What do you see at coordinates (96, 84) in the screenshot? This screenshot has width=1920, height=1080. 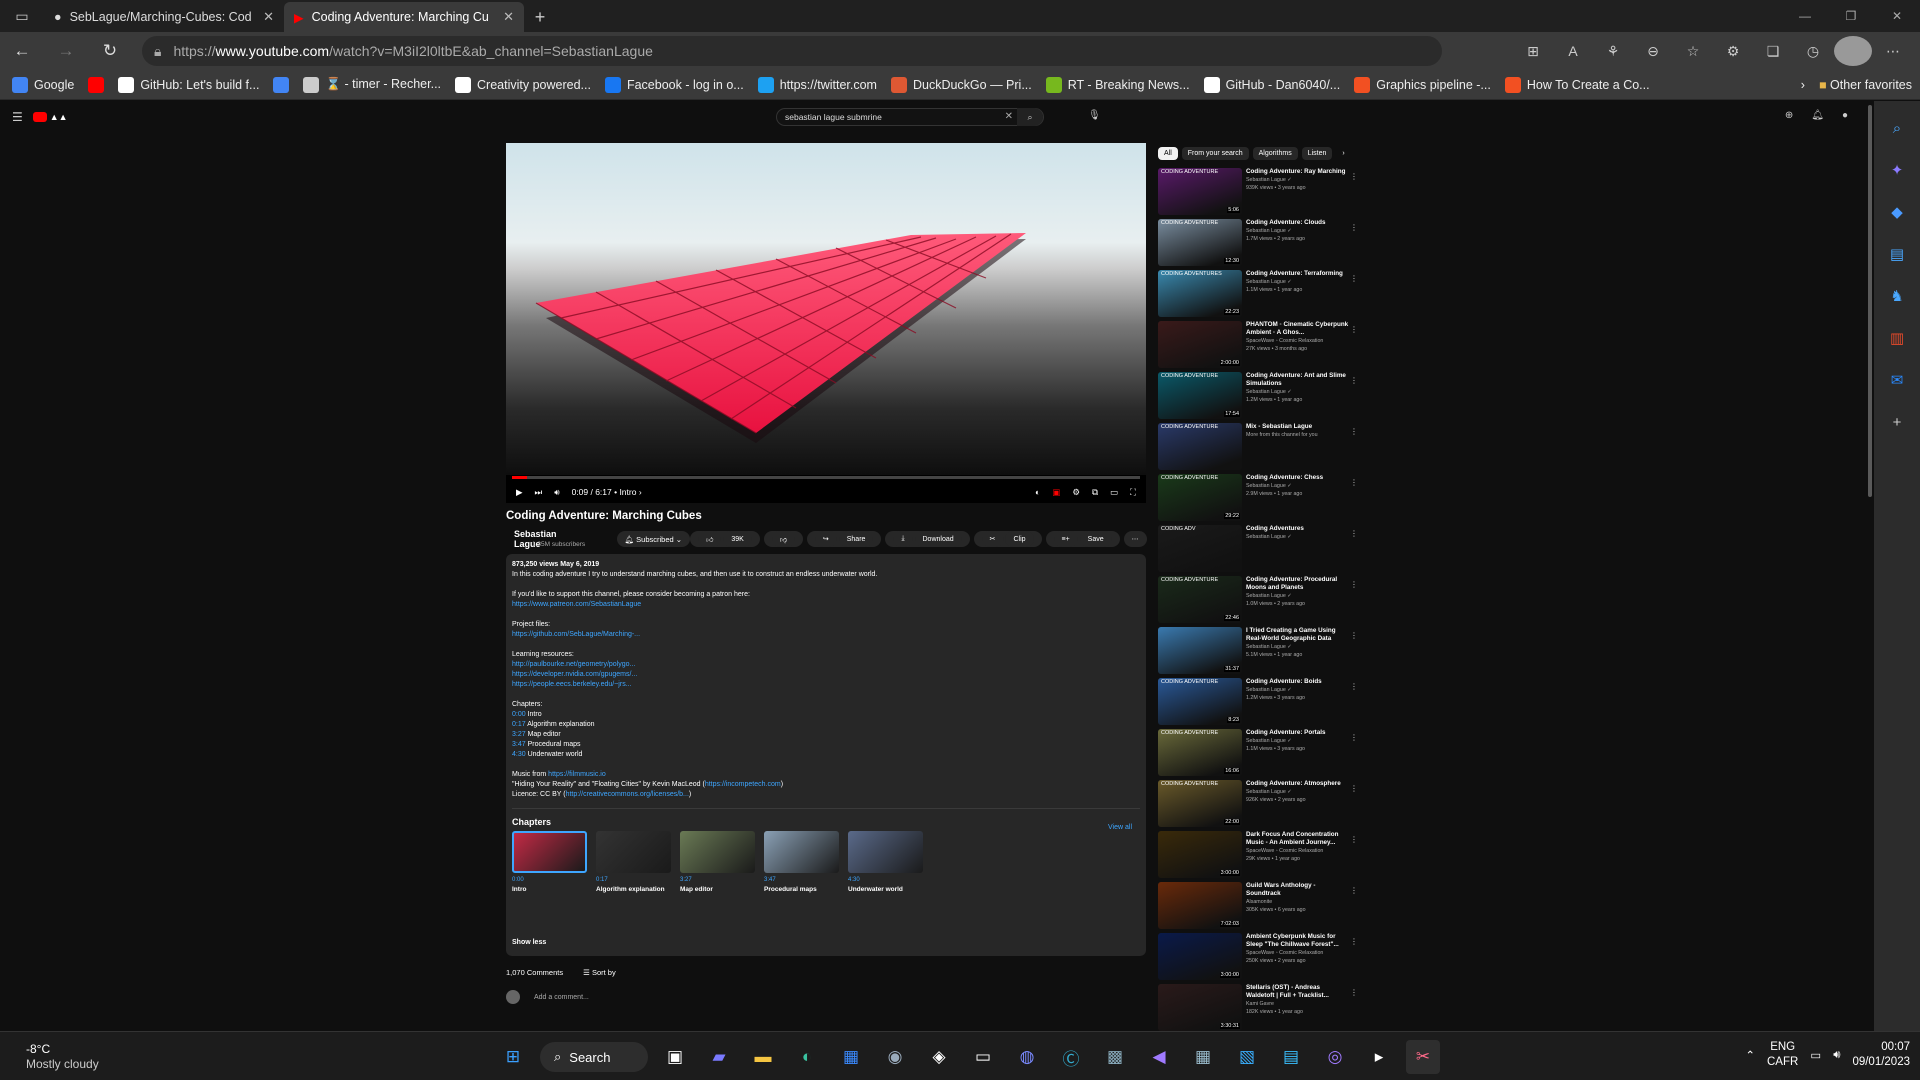 I see `favorite-item` at bounding box center [96, 84].